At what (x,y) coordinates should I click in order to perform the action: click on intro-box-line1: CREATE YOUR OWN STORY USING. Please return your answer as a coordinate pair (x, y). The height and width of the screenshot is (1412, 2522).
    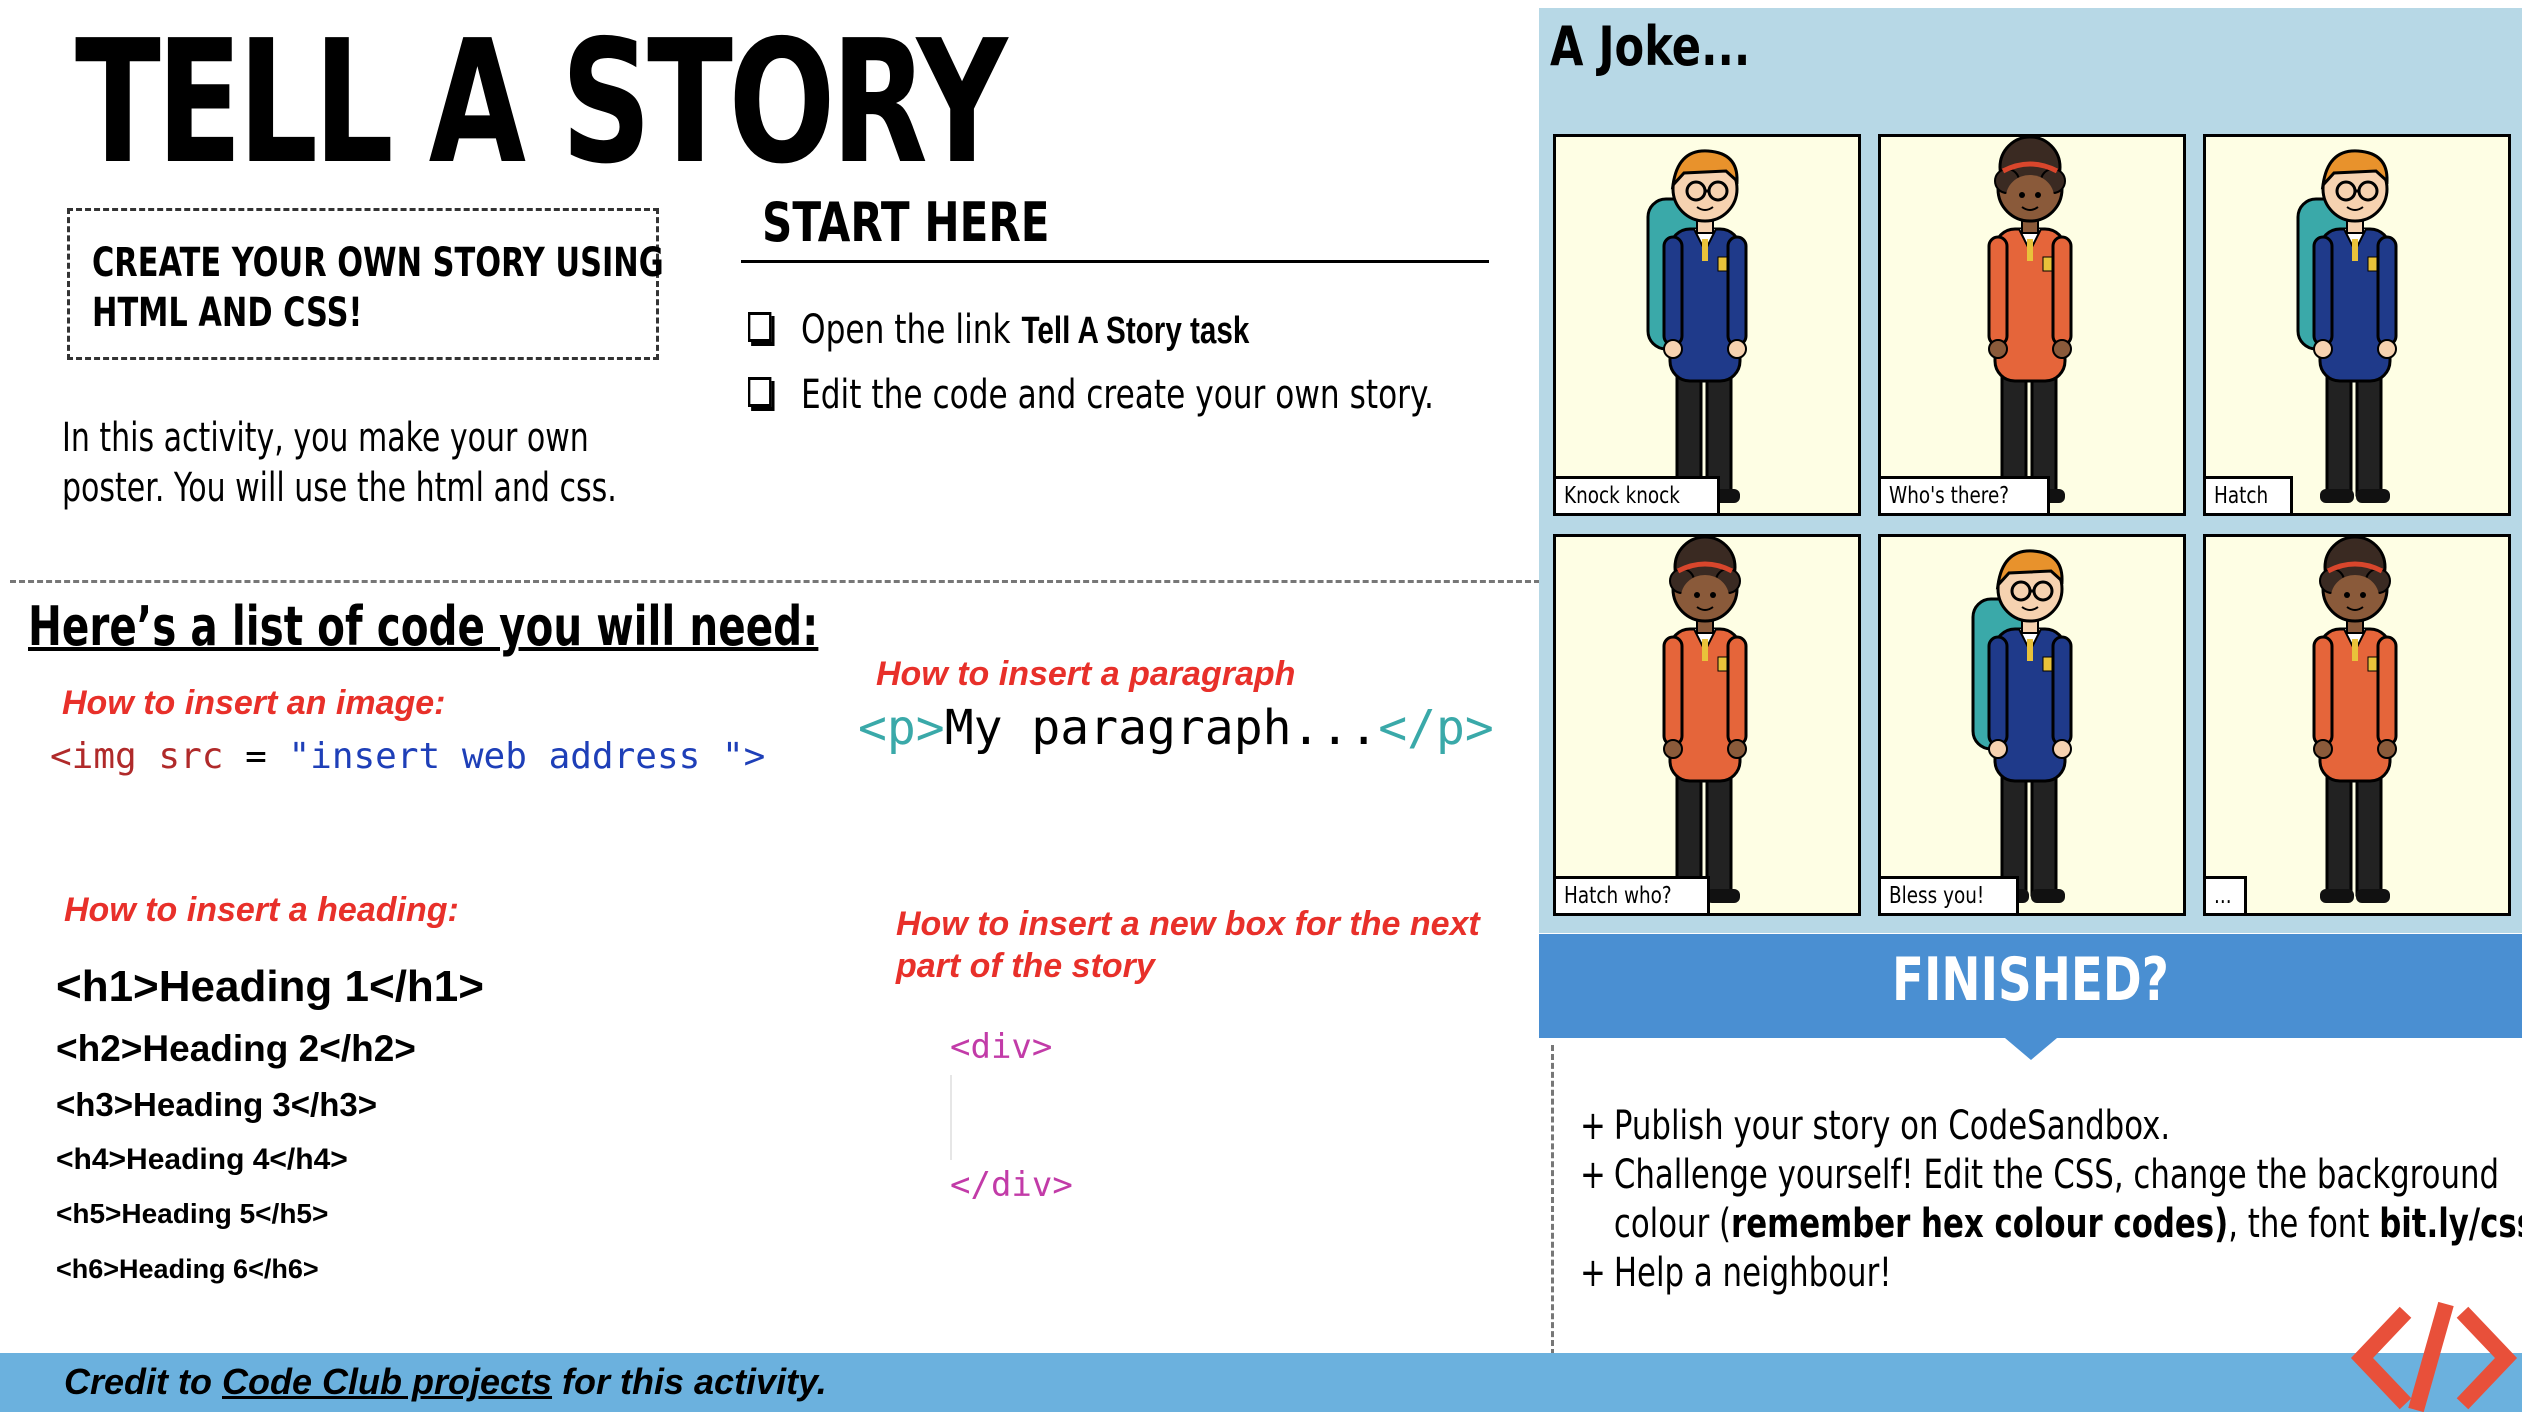
    Looking at the image, I should click on (378, 263).